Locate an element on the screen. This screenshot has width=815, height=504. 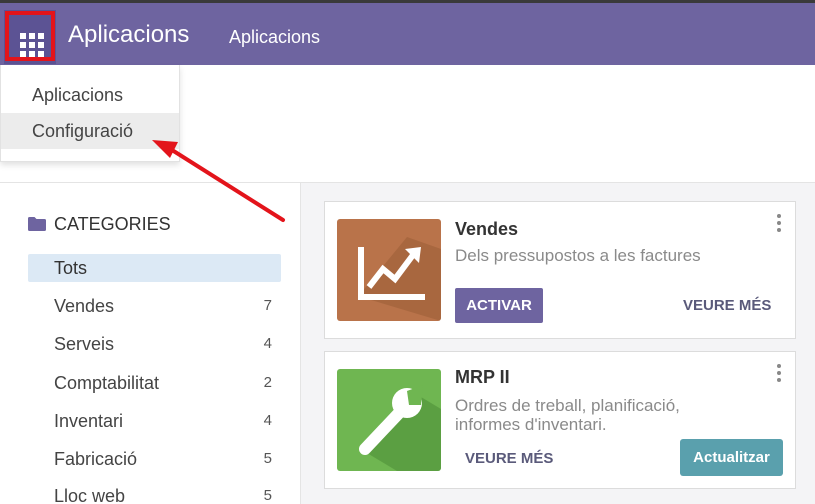
activate-button: ACTIVAR is located at coordinates (499, 305).